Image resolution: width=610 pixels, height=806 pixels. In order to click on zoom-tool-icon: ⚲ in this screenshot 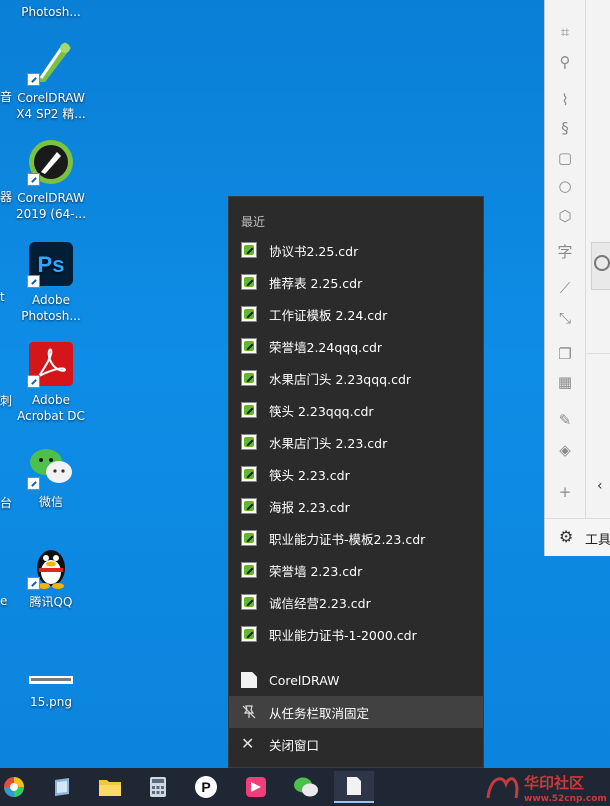, I will do `click(565, 62)`.